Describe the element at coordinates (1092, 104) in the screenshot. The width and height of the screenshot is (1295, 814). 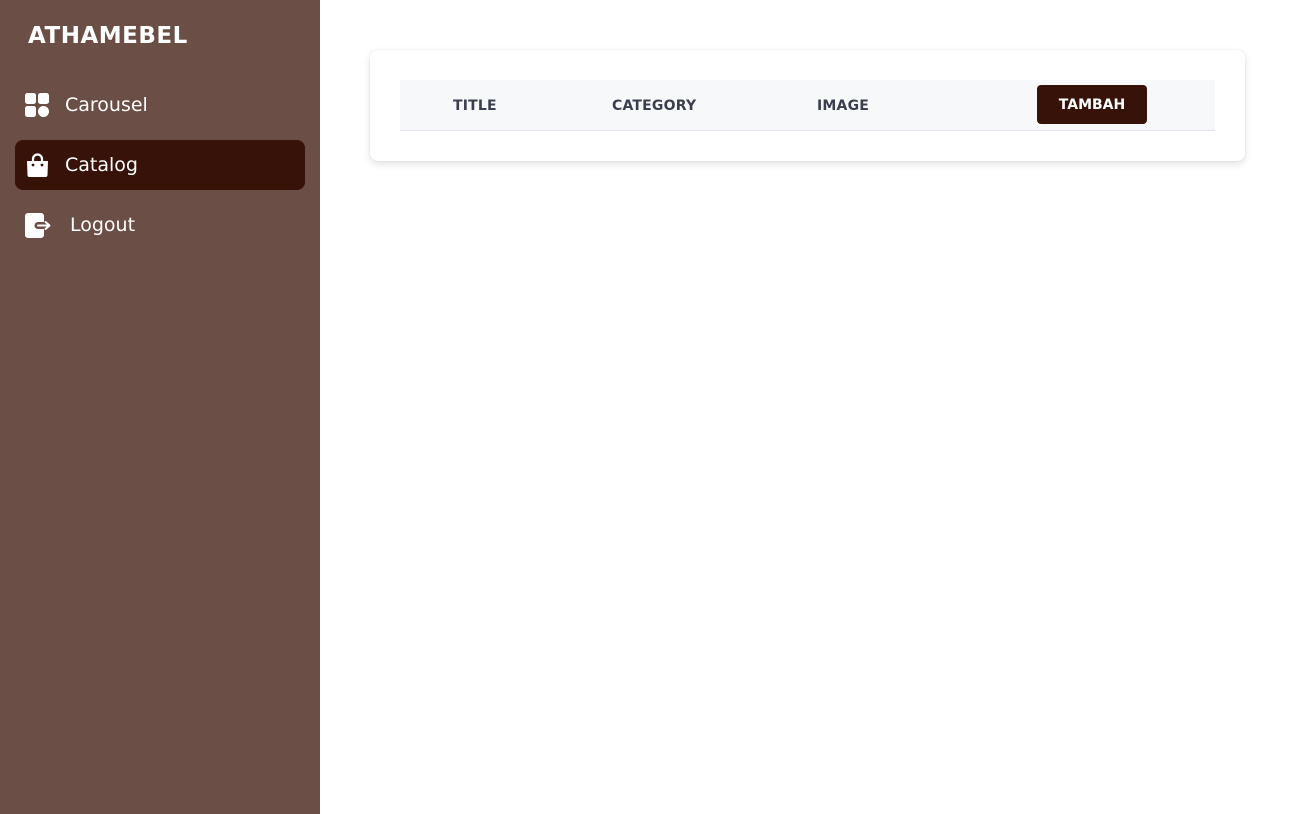
I see `add-catalog-button: TAMBAH` at that location.